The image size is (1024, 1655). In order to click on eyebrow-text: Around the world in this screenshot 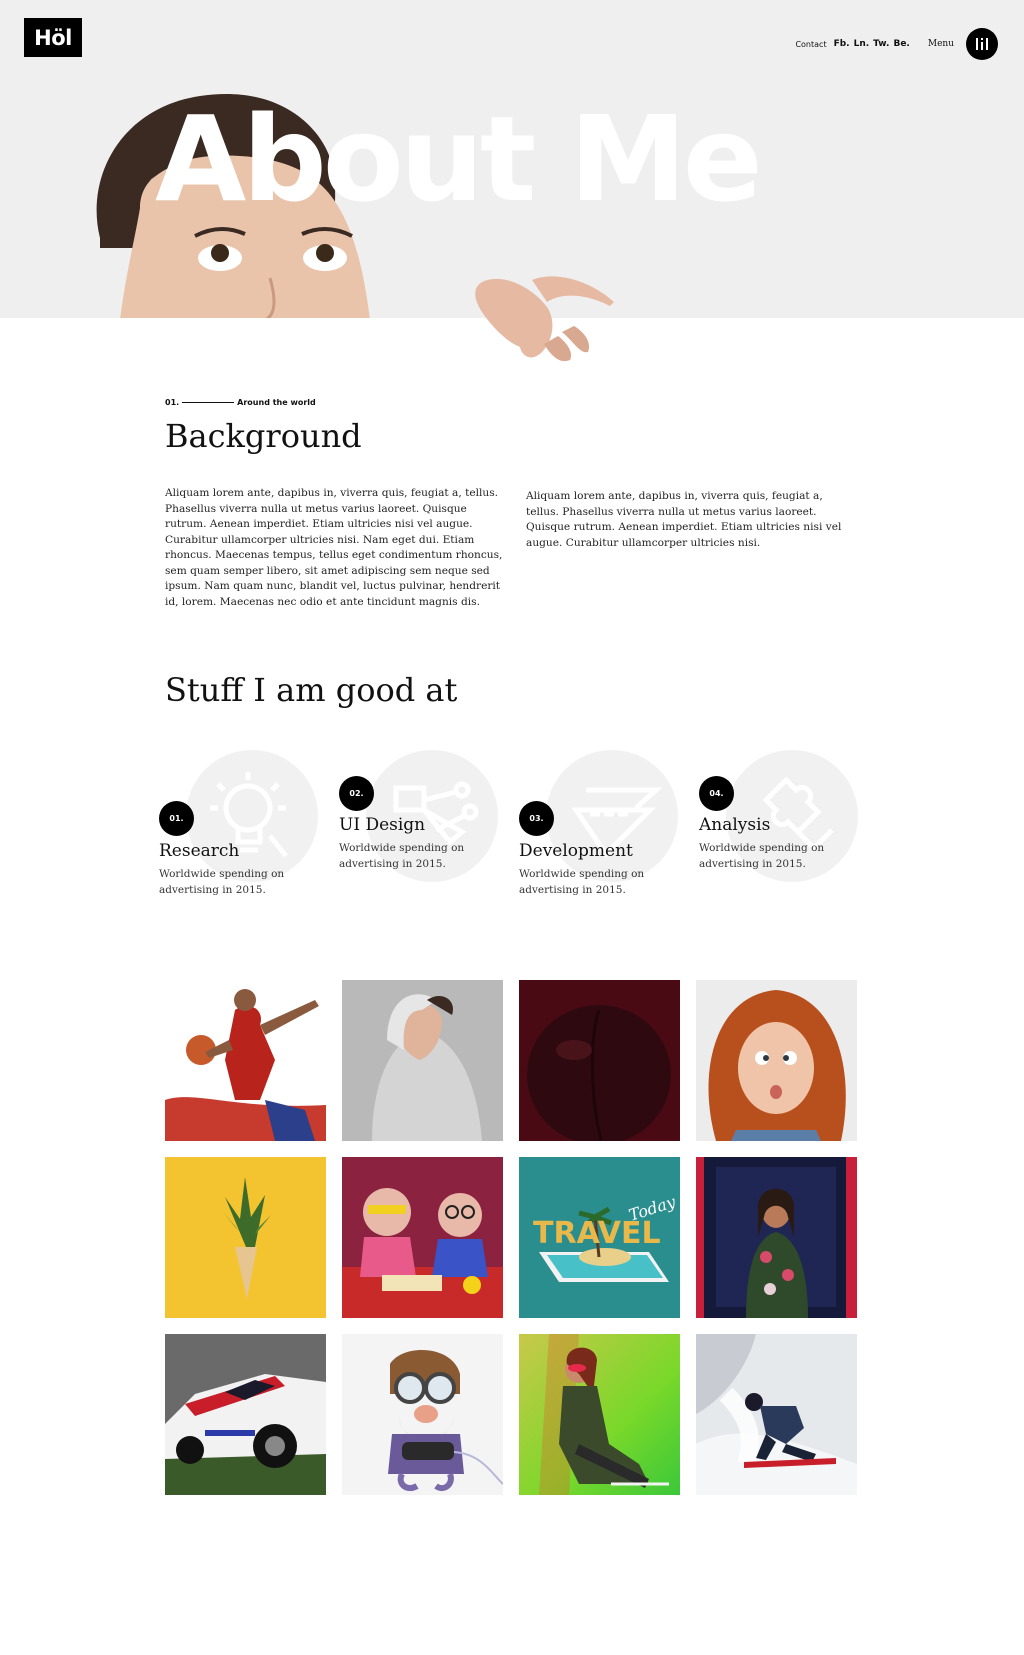, I will do `click(276, 402)`.